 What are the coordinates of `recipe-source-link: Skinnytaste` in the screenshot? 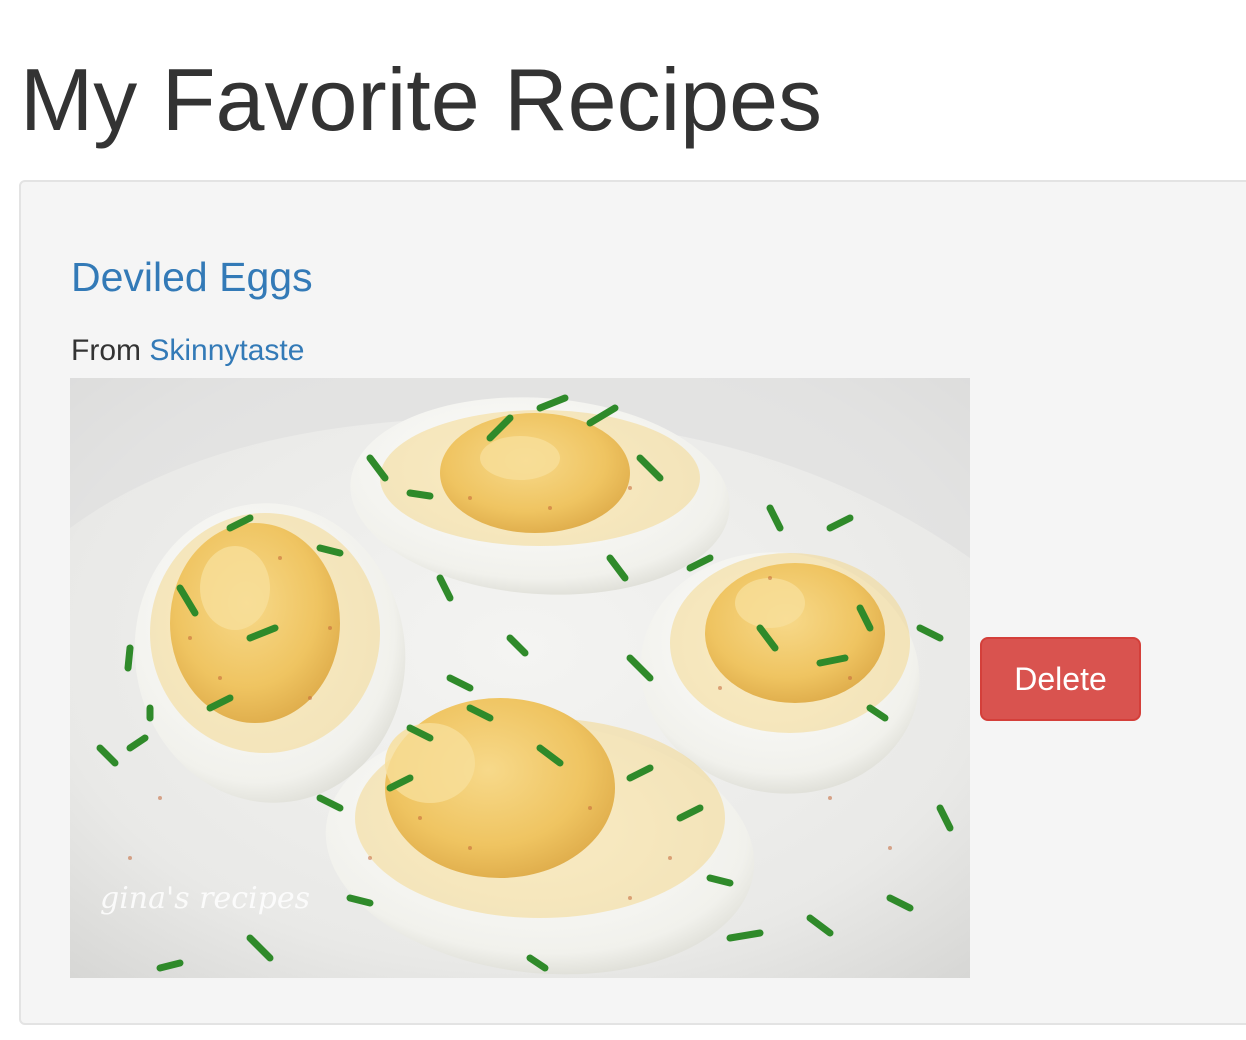 It's located at (226, 350).